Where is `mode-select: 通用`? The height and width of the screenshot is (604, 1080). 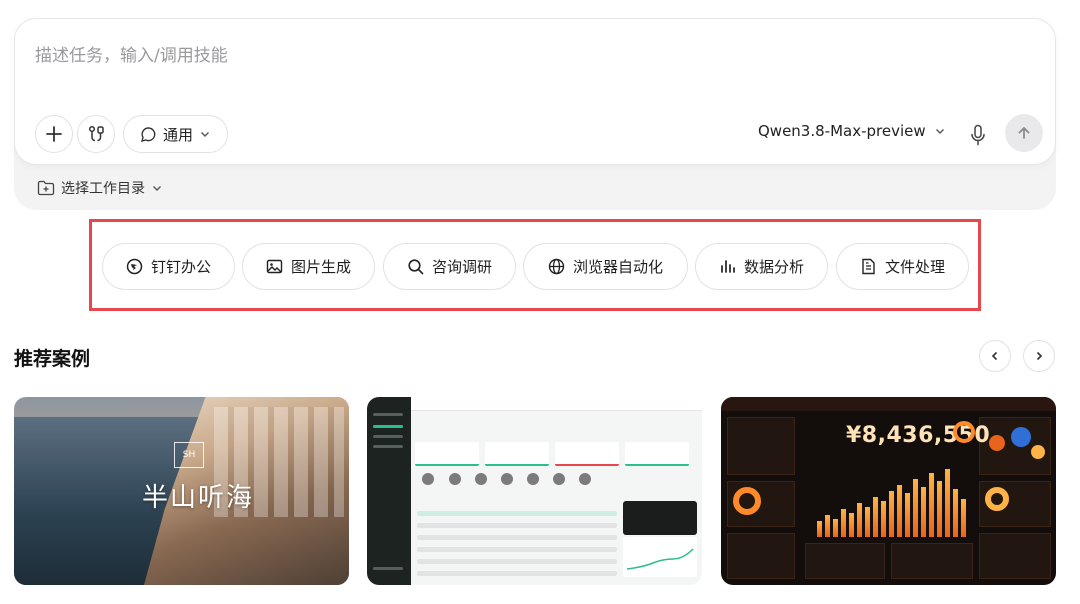 mode-select: 通用 is located at coordinates (176, 134).